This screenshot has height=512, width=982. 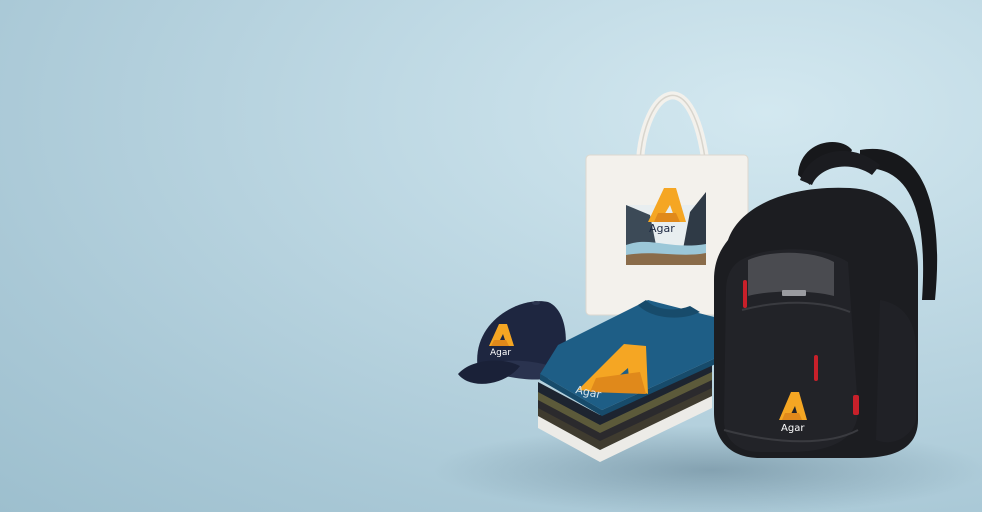 What do you see at coordinates (629, 381) in the screenshot?
I see `folded-tshirts: Agar` at bounding box center [629, 381].